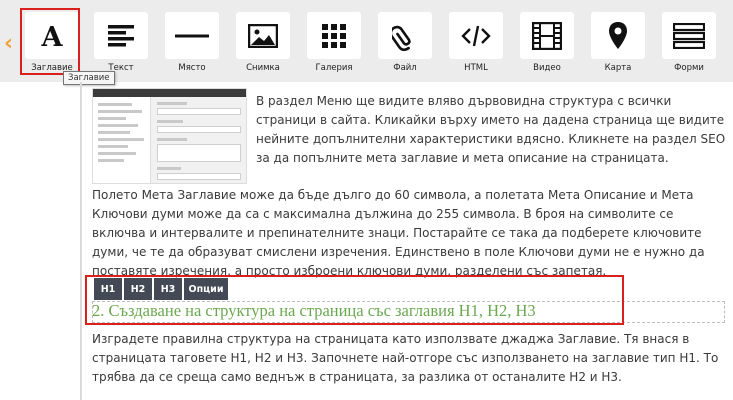 This screenshot has height=400, width=733. I want to click on tool-file: Файл, so click(405, 45).